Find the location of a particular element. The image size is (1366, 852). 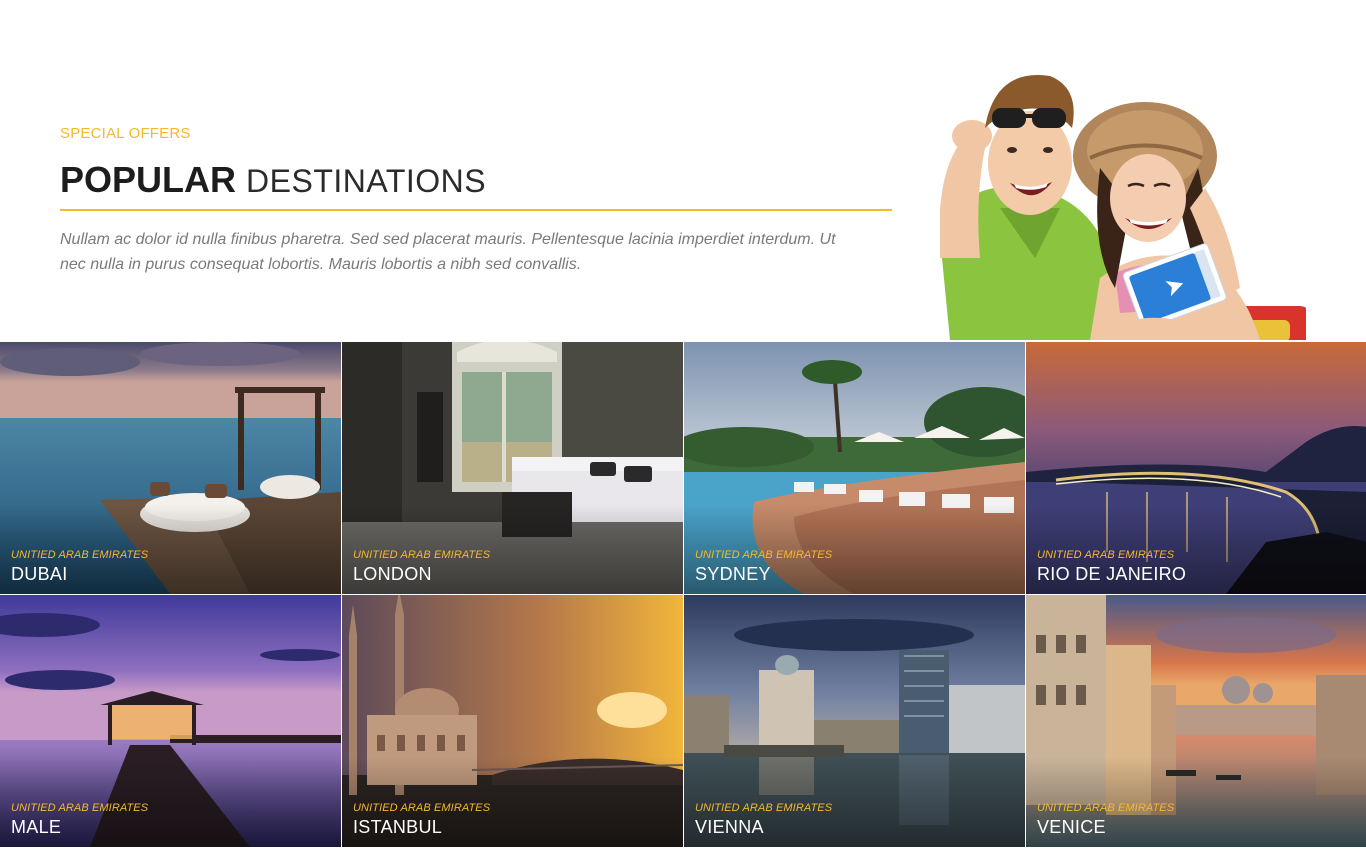

destination-city: LONDON is located at coordinates (392, 574).